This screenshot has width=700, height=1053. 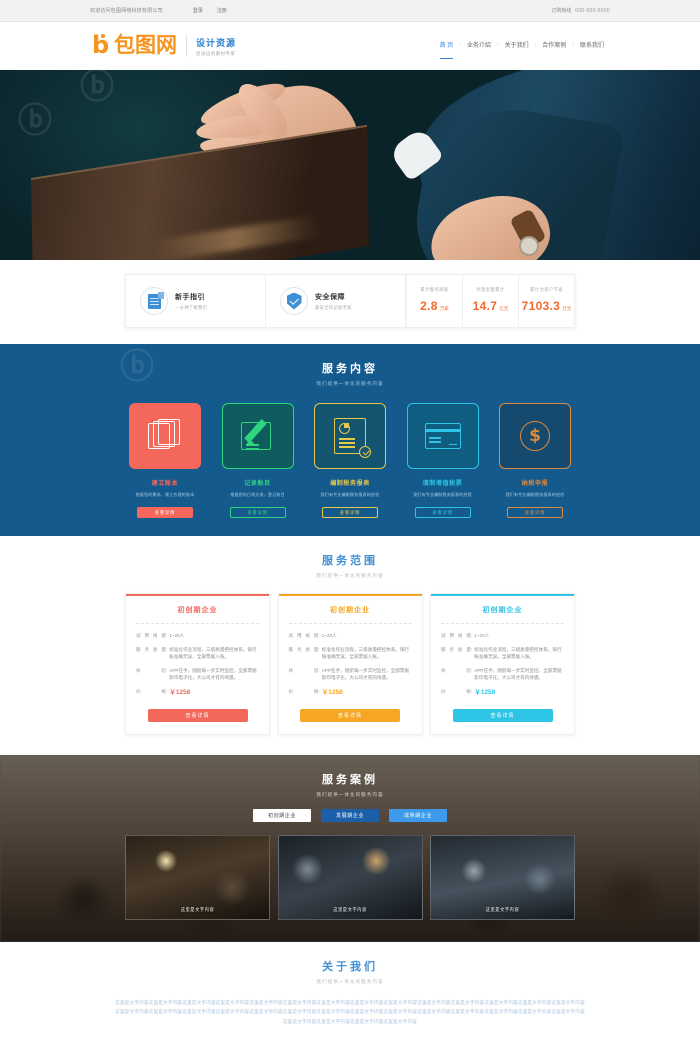 I want to click on feature-guide: 新手指引 一分钟了解我们, so click(x=196, y=301).